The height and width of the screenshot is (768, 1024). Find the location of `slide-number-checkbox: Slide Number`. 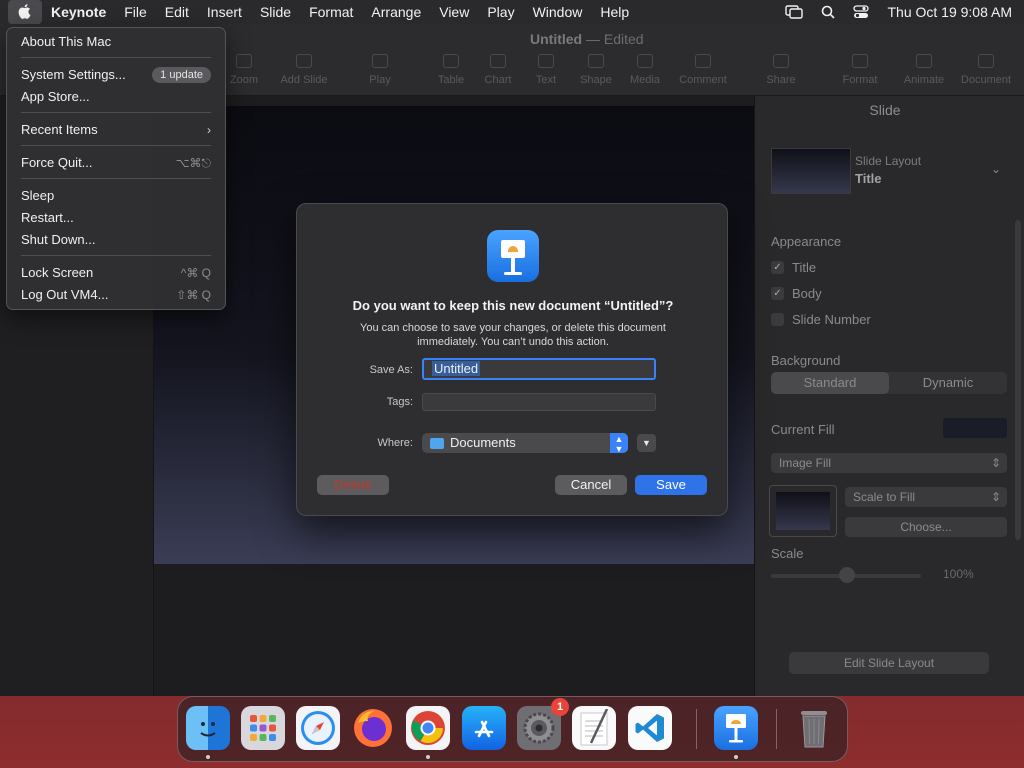

slide-number-checkbox: Slide Number is located at coordinates (821, 319).